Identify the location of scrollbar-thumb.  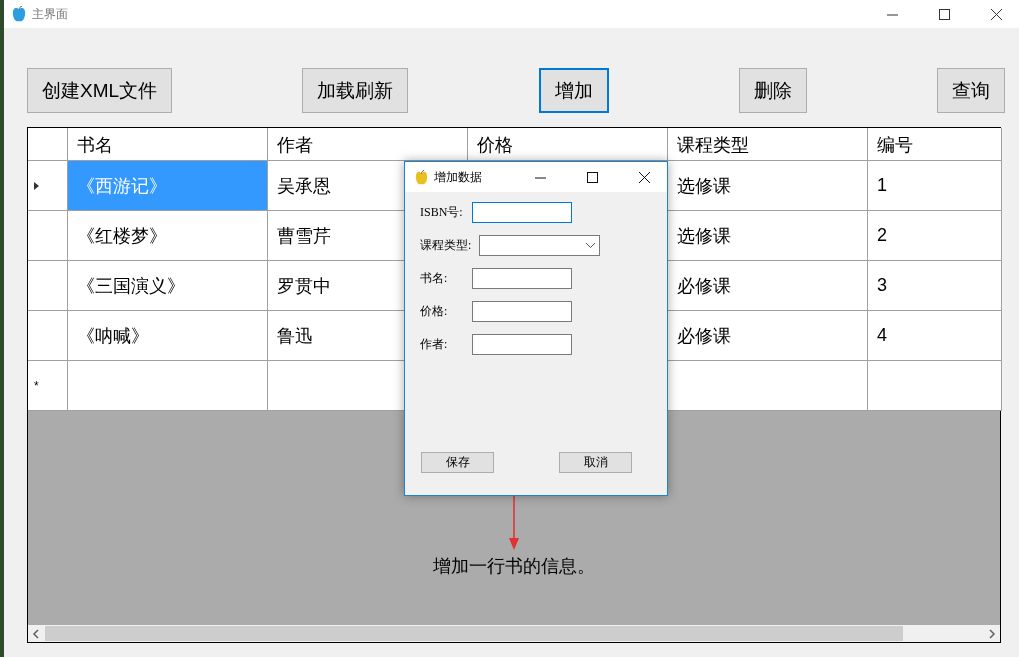
(474, 633).